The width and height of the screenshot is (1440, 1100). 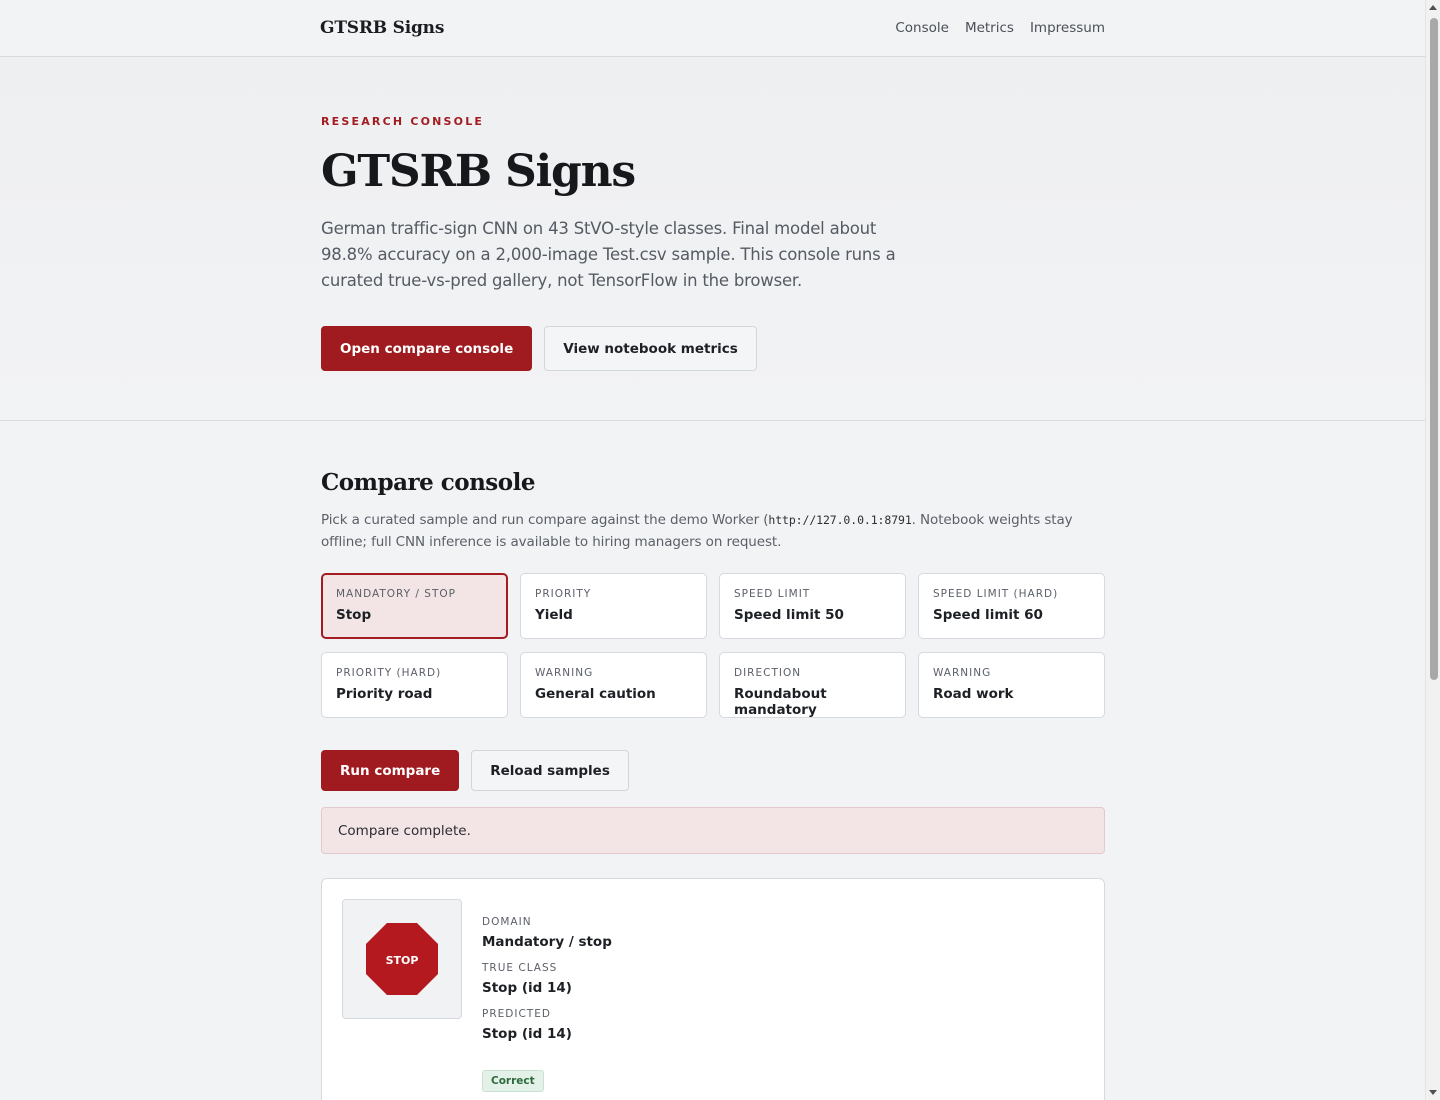 I want to click on sample-name: Speed limit 60, so click(x=988, y=615).